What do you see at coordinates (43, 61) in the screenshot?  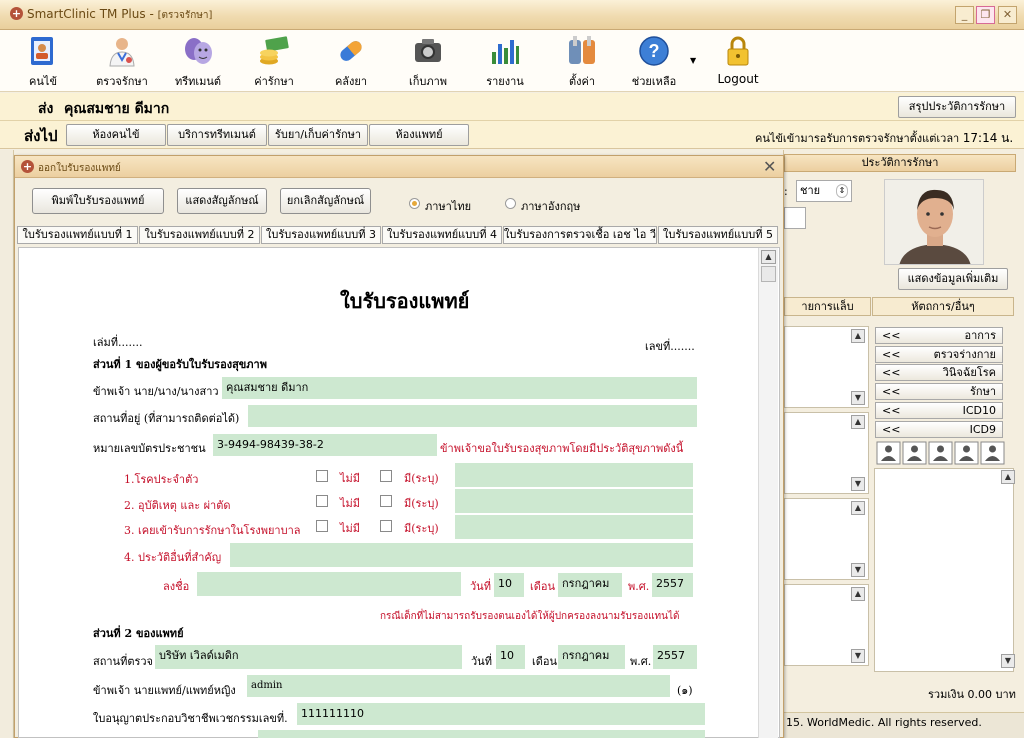 I see `toolbar-patient-button: คนไข้` at bounding box center [43, 61].